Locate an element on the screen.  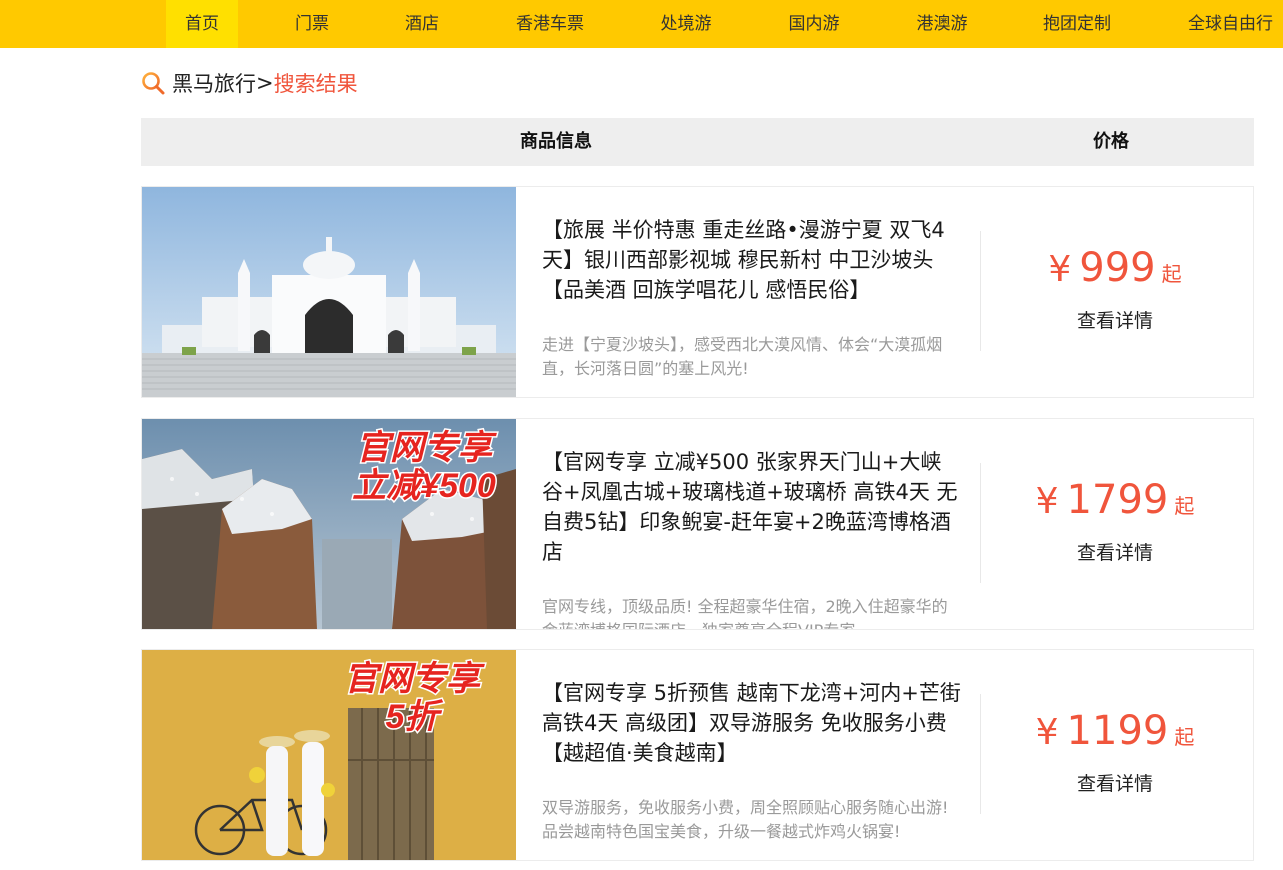
product-image-vietnam: 官网专享 5折 is located at coordinates (329, 755).